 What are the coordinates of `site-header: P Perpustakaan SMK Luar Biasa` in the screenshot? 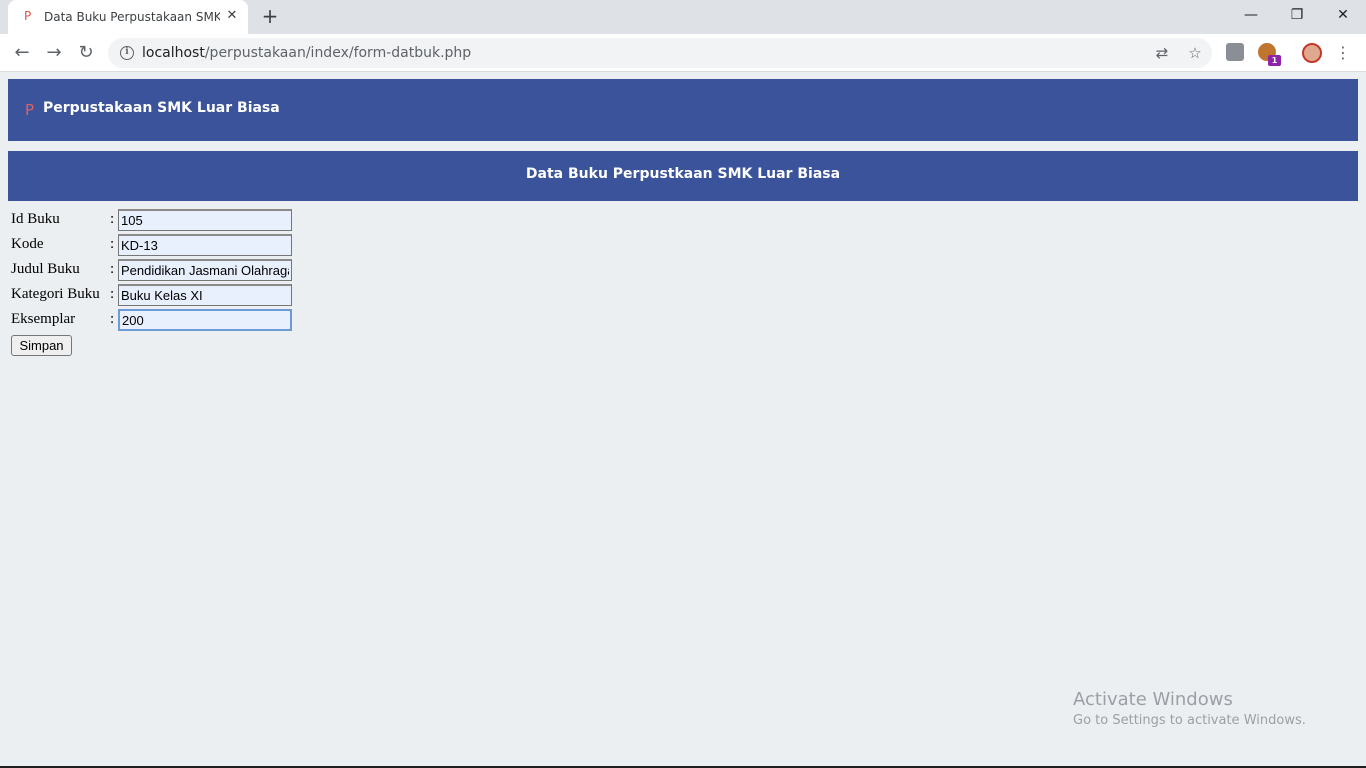 It's located at (683, 110).